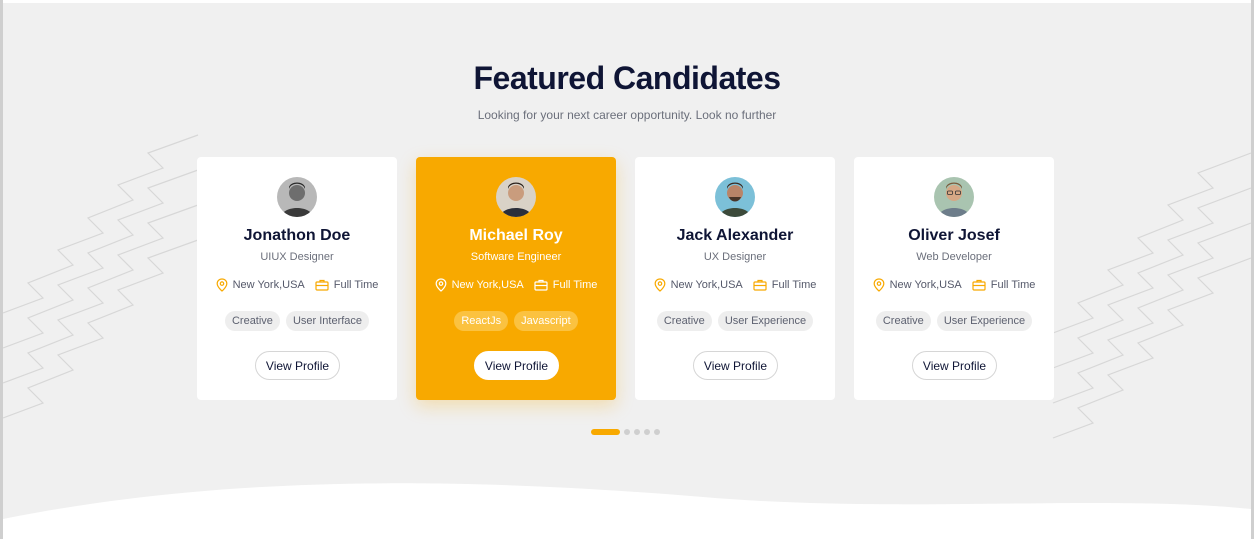  I want to click on skill-tag: ReactJs, so click(481, 321).